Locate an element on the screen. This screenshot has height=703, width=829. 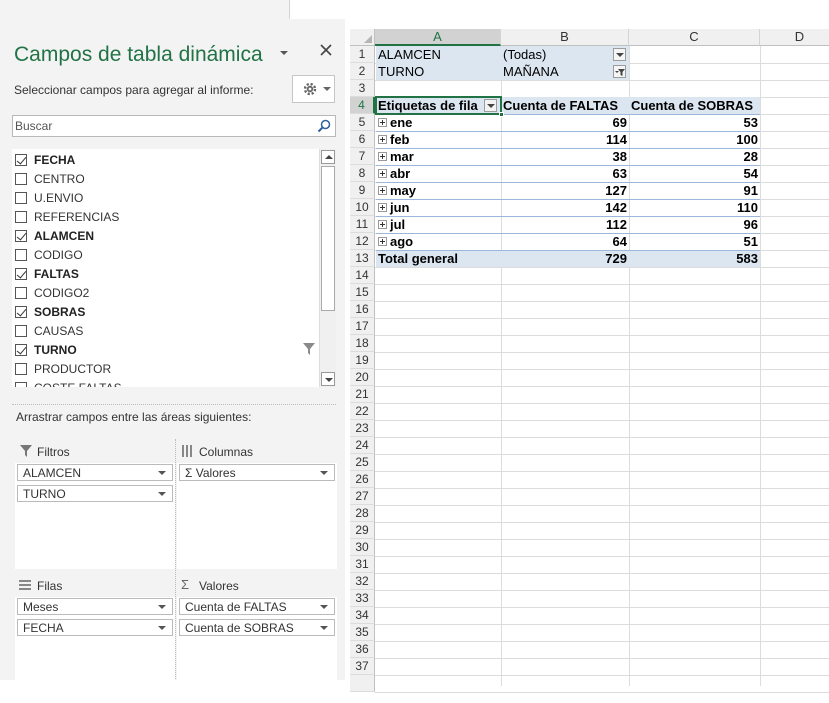
row-header: 18 is located at coordinates (362, 343).